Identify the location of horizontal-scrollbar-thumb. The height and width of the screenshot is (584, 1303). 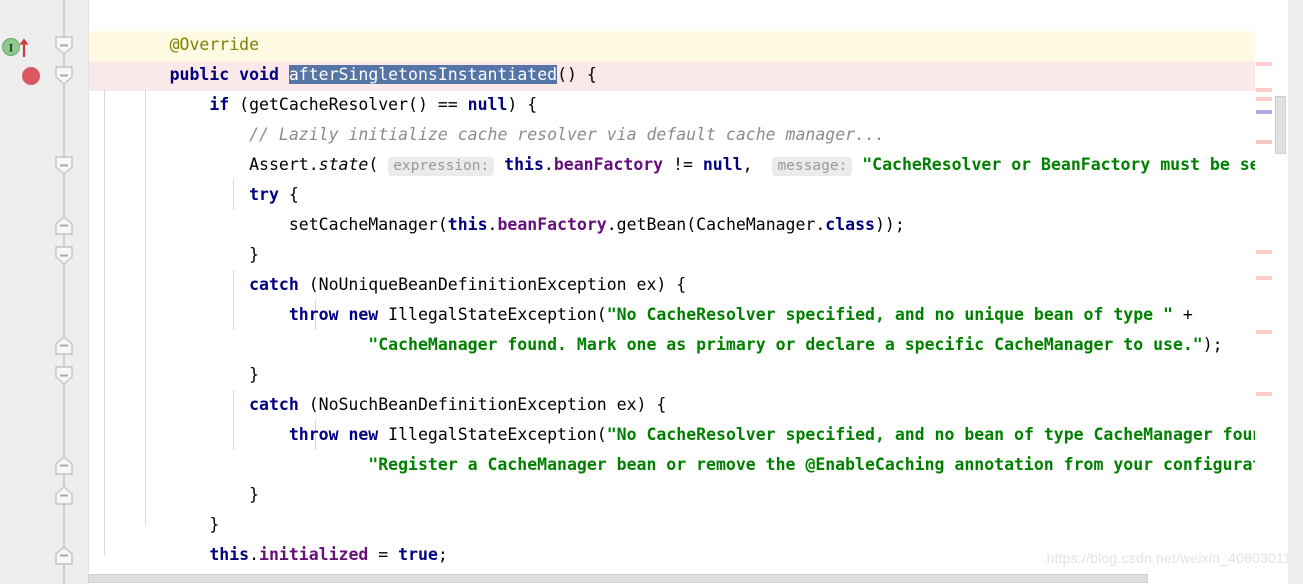
(618, 578).